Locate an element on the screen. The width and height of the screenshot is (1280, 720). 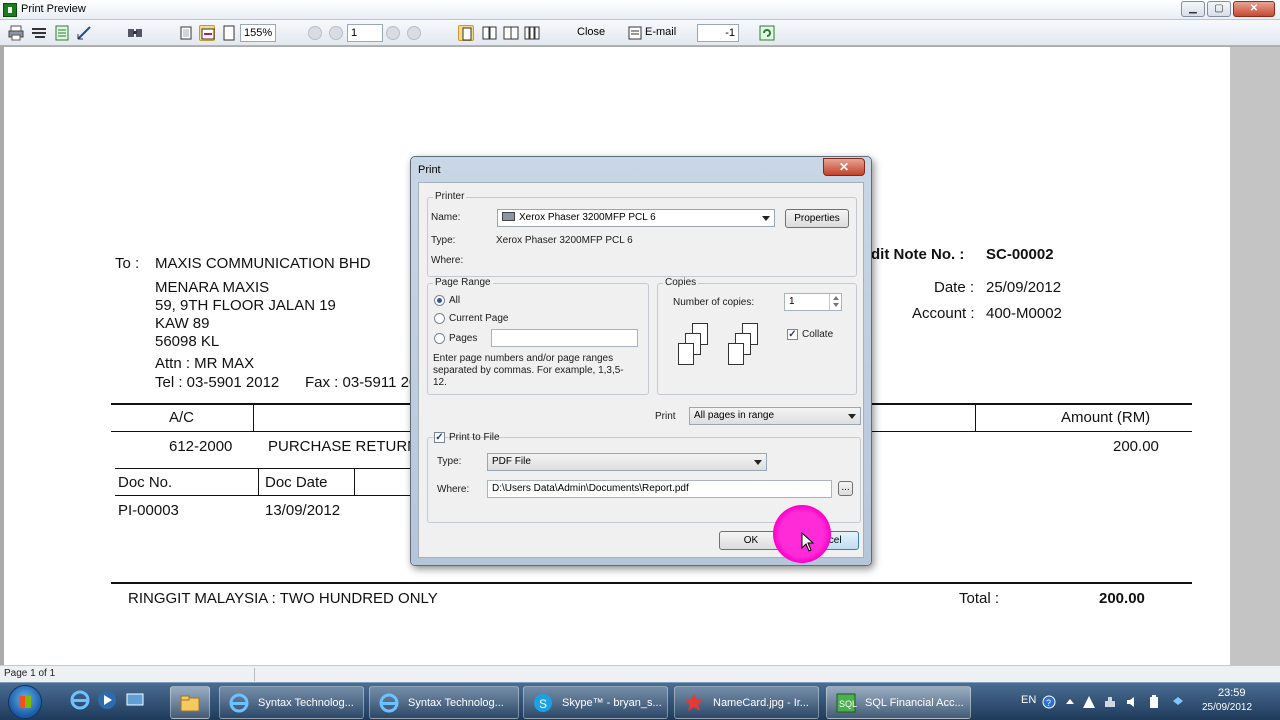
account-label: Account : is located at coordinates (943, 313).